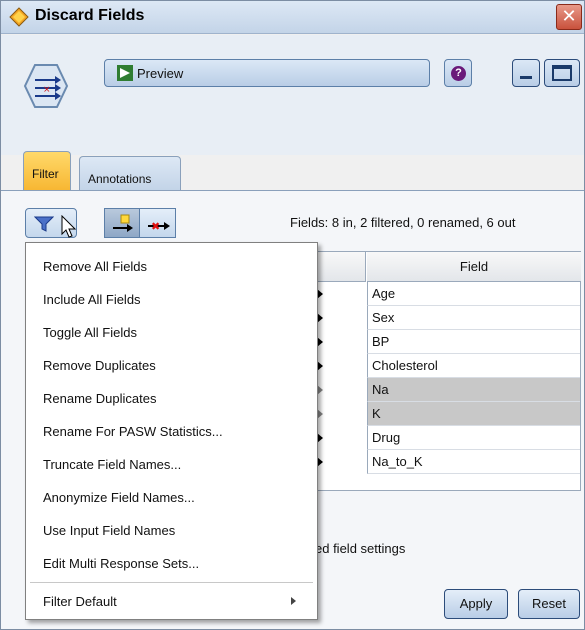  What do you see at coordinates (476, 604) in the screenshot?
I see `apply-button: Apply` at bounding box center [476, 604].